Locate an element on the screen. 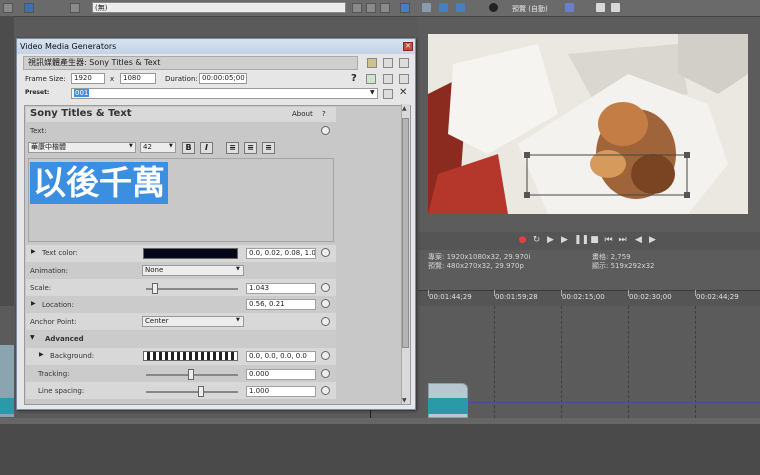 The height and width of the screenshot is (475, 760). generator-tab: 視訊媒體產生器: Sony Titles & Text is located at coordinates (190, 63).